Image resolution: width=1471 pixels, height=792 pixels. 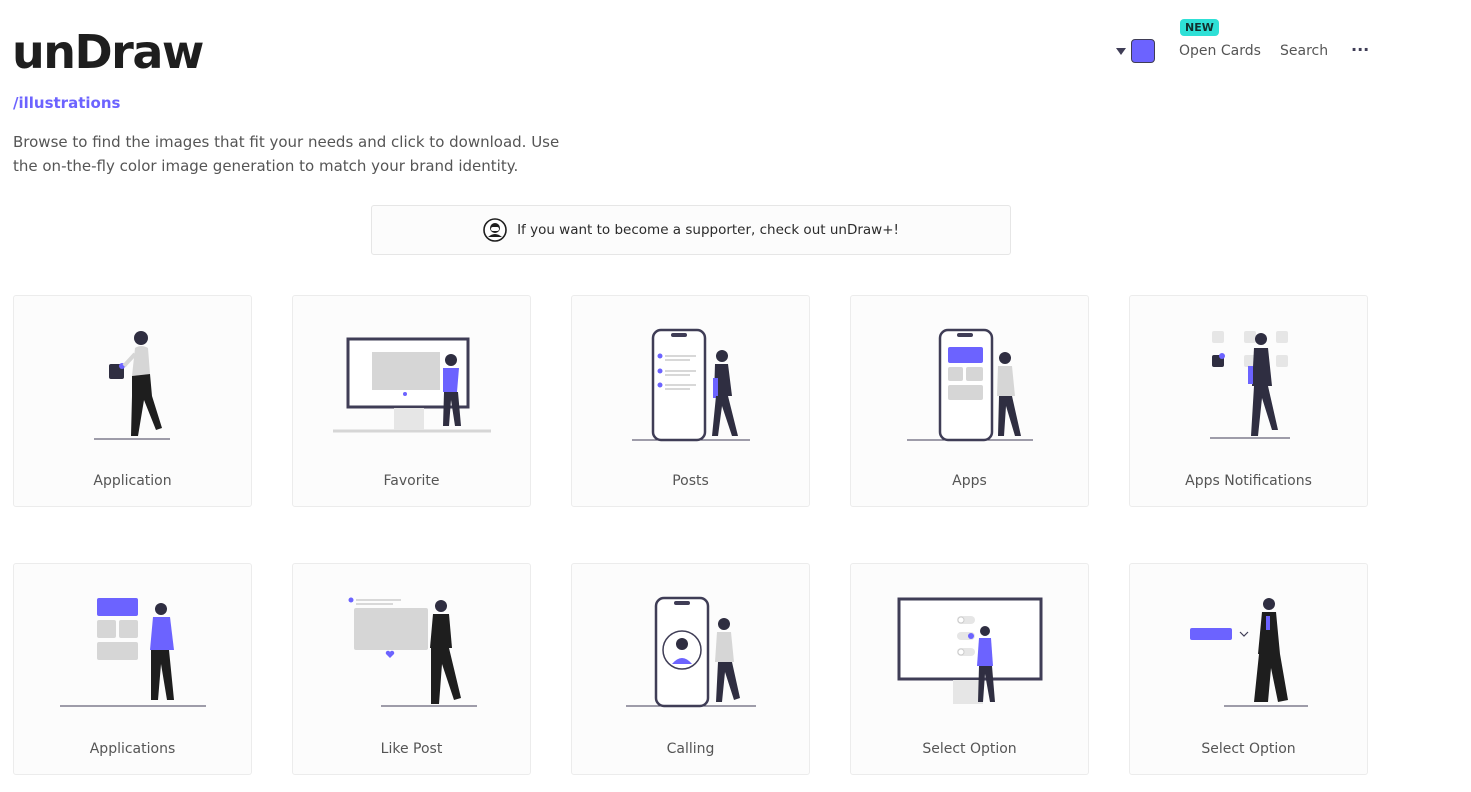 I want to click on open-cards-link: Open Cards, so click(x=1220, y=51).